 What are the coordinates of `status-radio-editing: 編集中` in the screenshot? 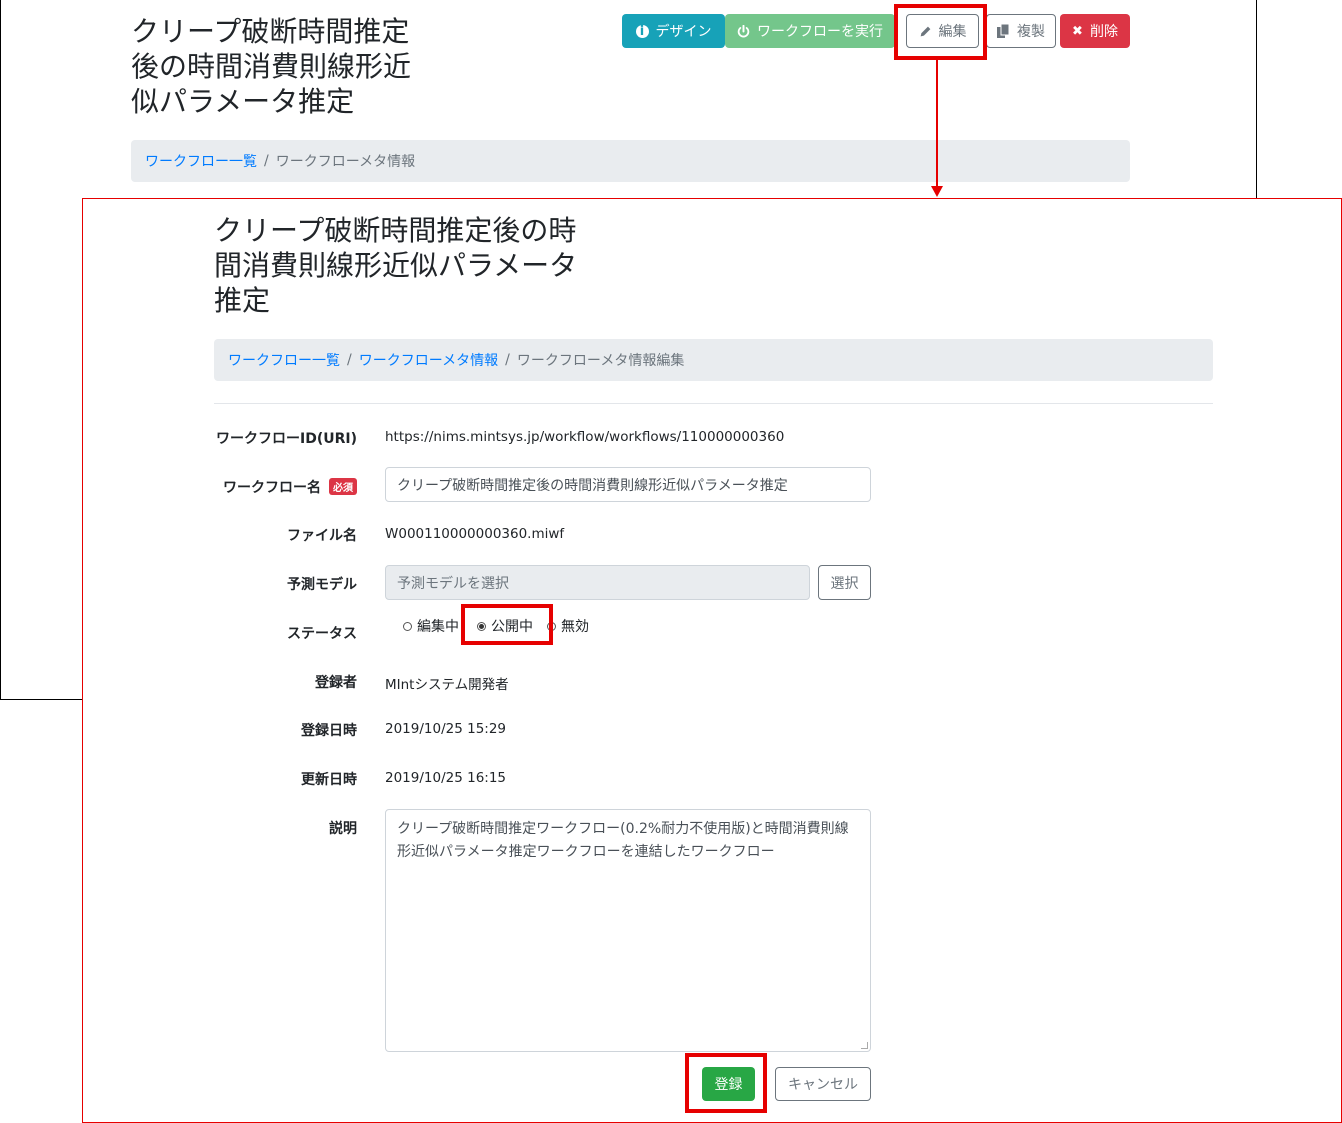 It's located at (431, 626).